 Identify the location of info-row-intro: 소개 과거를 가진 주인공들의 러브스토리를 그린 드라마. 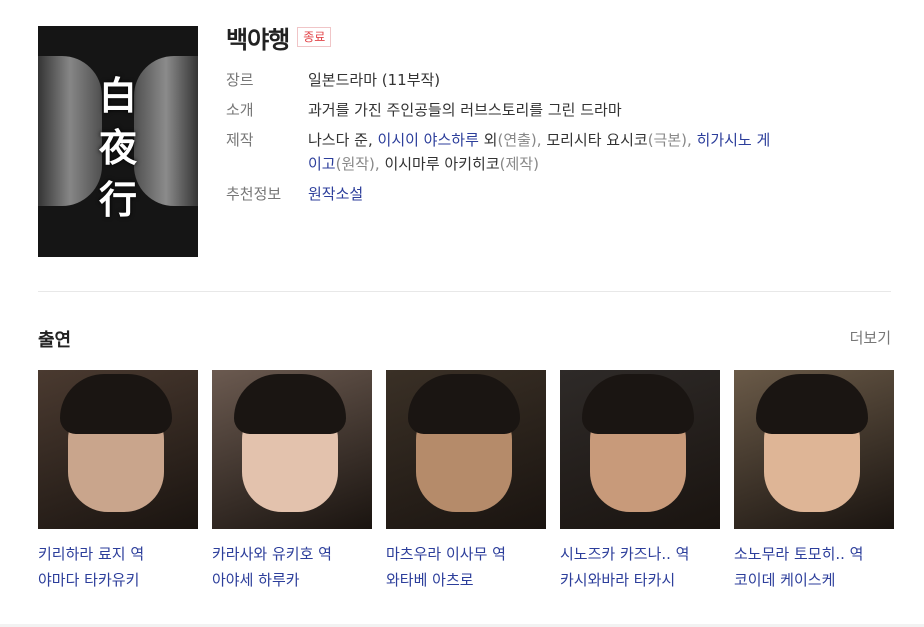
(546, 110).